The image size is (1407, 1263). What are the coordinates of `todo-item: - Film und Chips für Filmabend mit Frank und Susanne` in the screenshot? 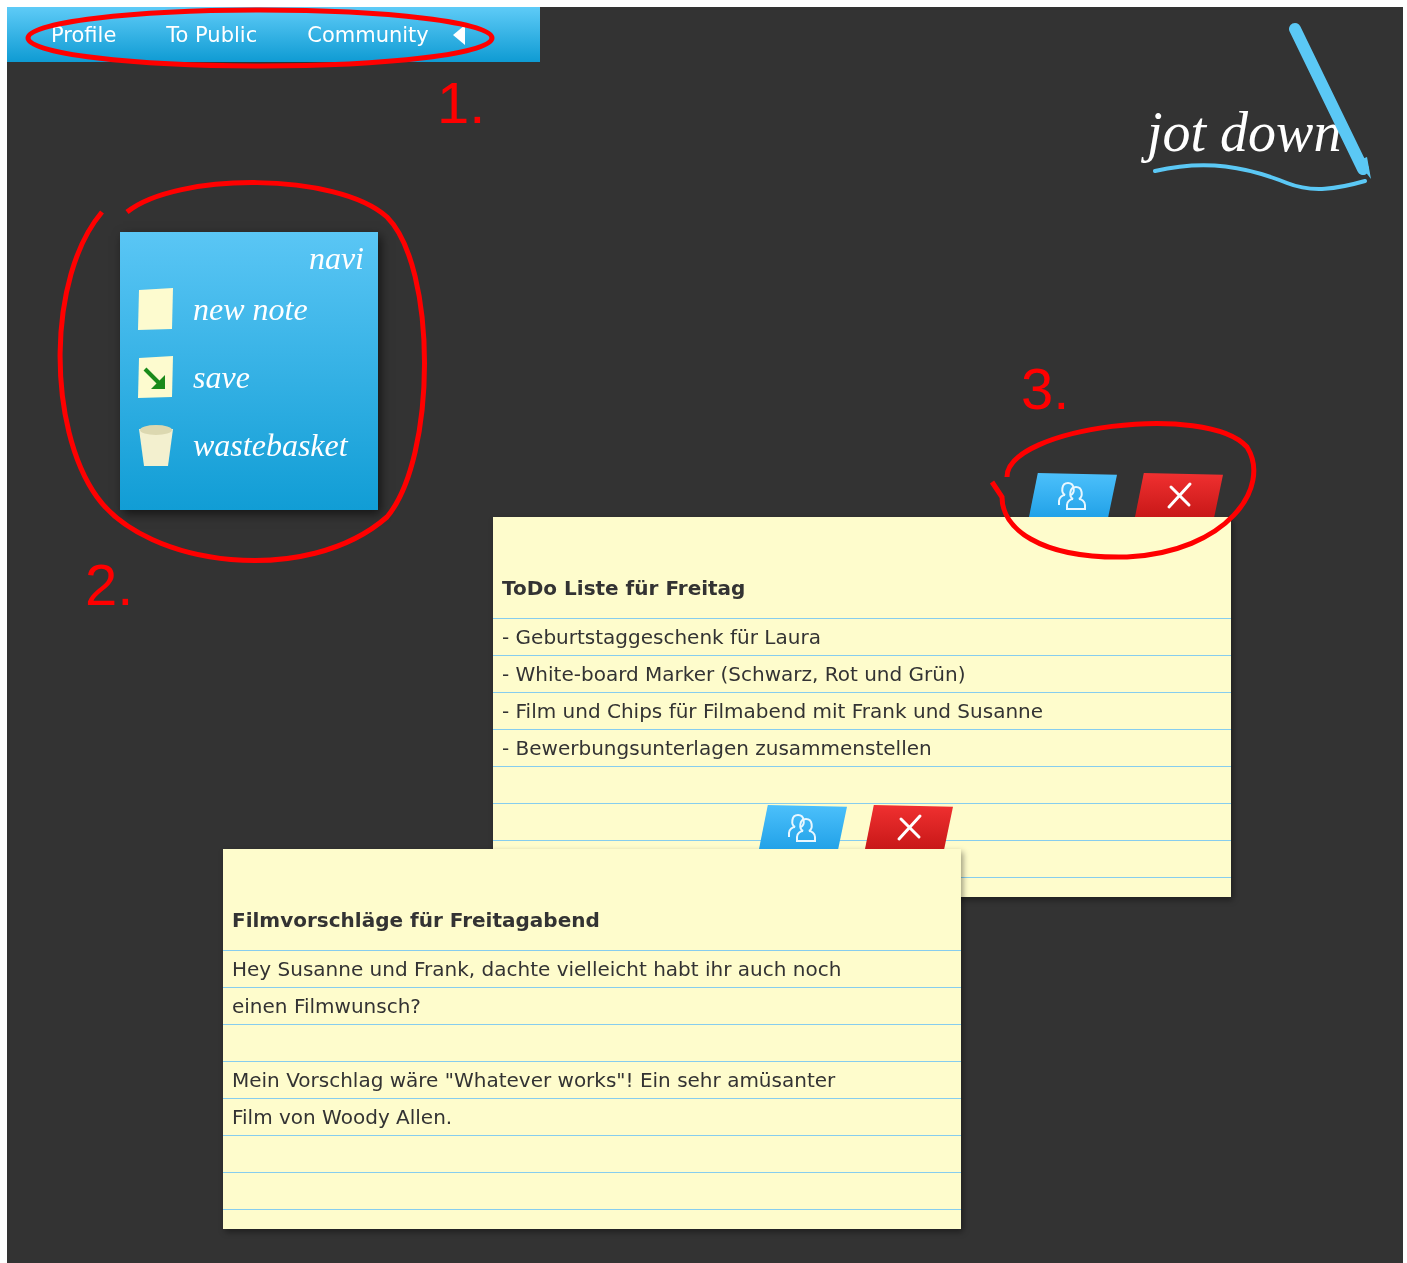 It's located at (773, 711).